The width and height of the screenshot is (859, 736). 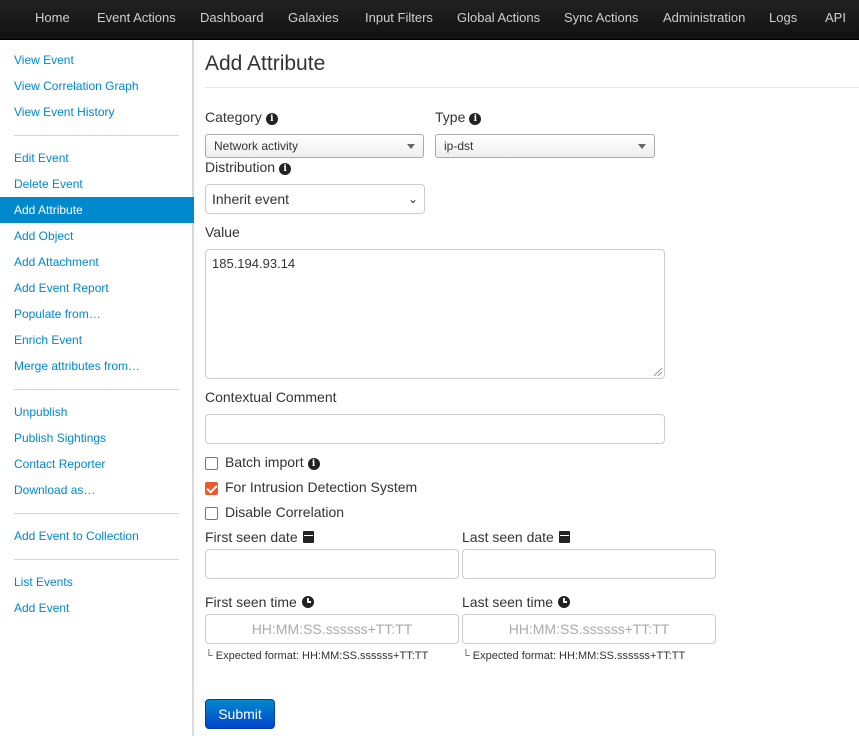 What do you see at coordinates (97, 288) in the screenshot?
I see `sidebar-item-add-event-report: Add Event Report` at bounding box center [97, 288].